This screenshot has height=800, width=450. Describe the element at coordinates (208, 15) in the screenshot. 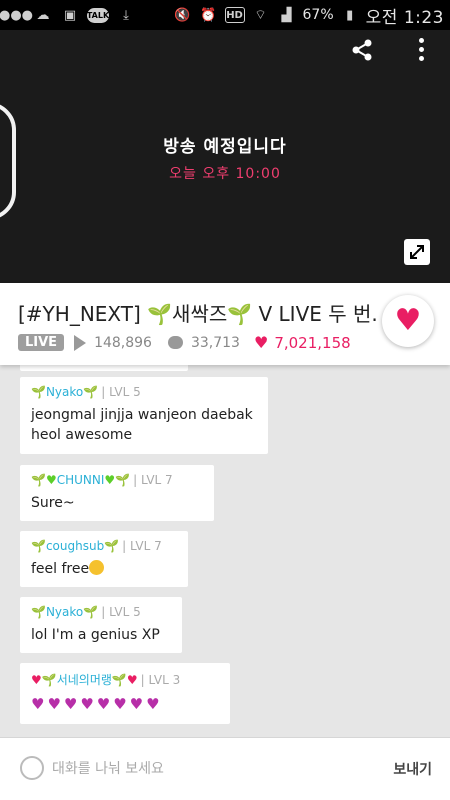

I see `alarm-icon: ⏰` at that location.